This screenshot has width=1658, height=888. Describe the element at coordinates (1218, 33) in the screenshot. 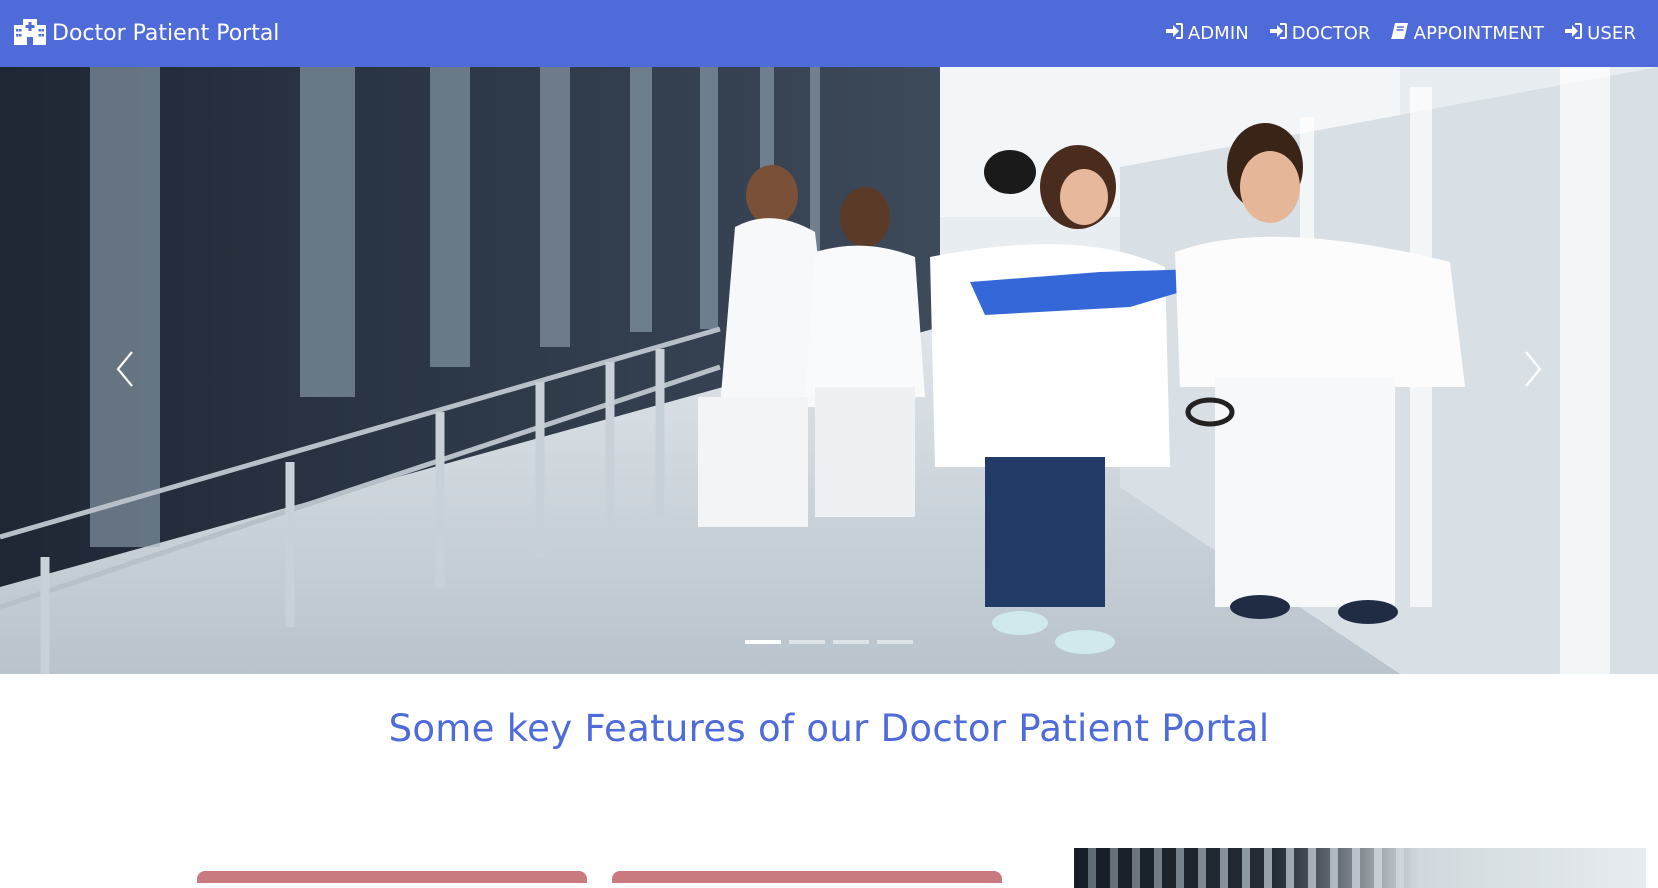

I see `nav-admin-label: ADMIN` at that location.